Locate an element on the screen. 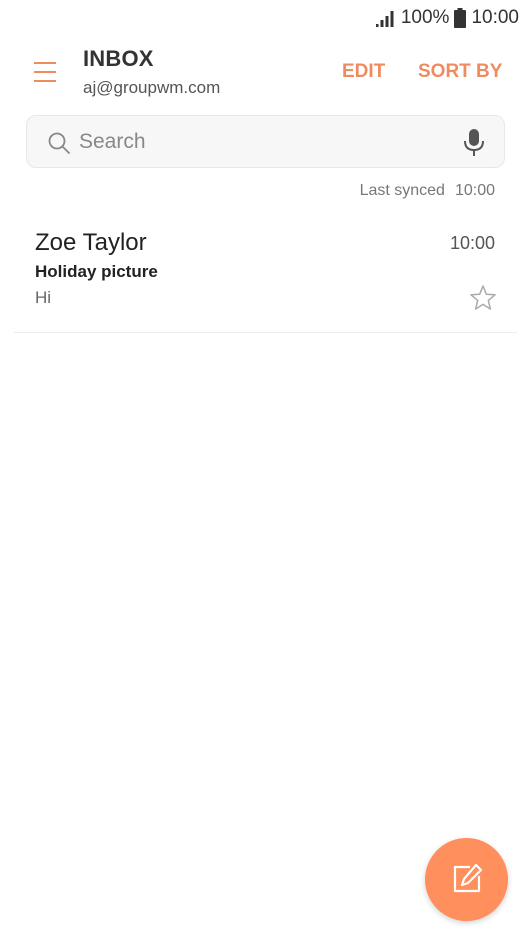 Image resolution: width=531 pixels, height=944 pixels. battery-icon is located at coordinates (460, 18).